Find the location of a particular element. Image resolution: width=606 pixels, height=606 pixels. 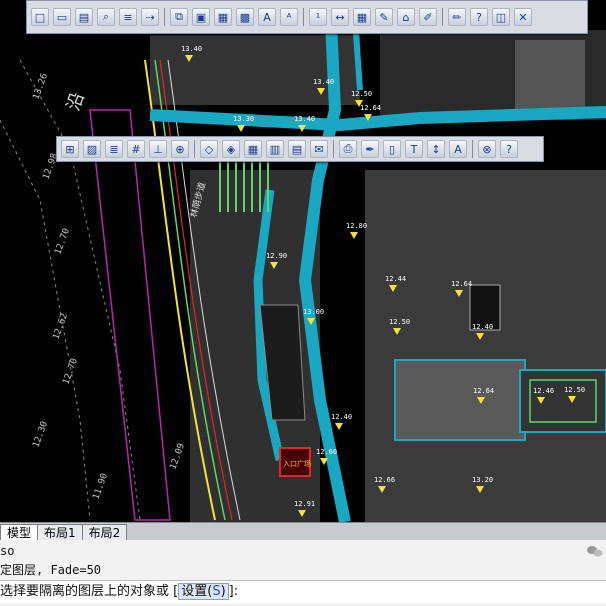

svg-text: 12.46 is located at coordinates (543, 391).